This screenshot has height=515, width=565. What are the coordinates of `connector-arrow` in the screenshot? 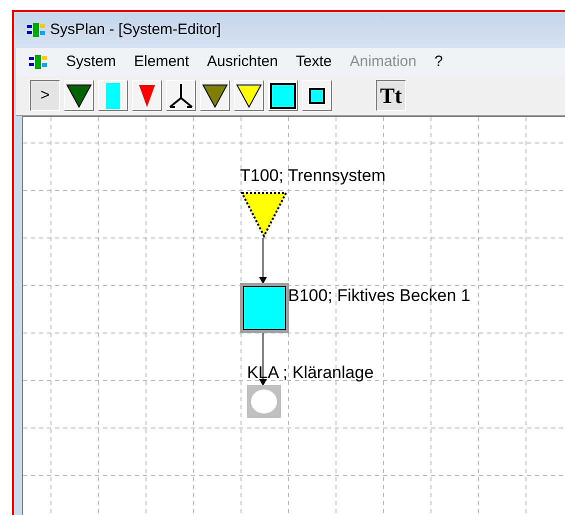 It's located at (263, 261).